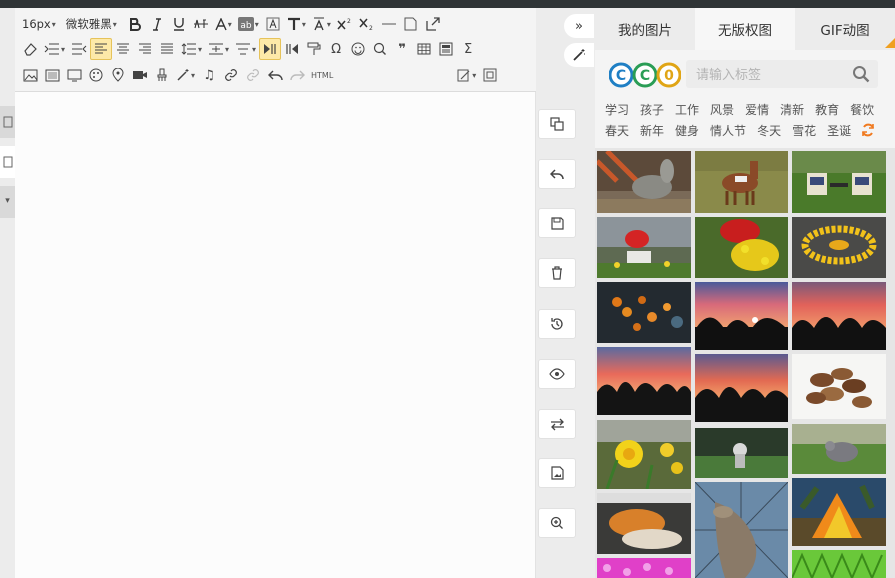 The height and width of the screenshot is (578, 895). Describe the element at coordinates (402, 49) in the screenshot. I see `quote-button: ❞` at that location.